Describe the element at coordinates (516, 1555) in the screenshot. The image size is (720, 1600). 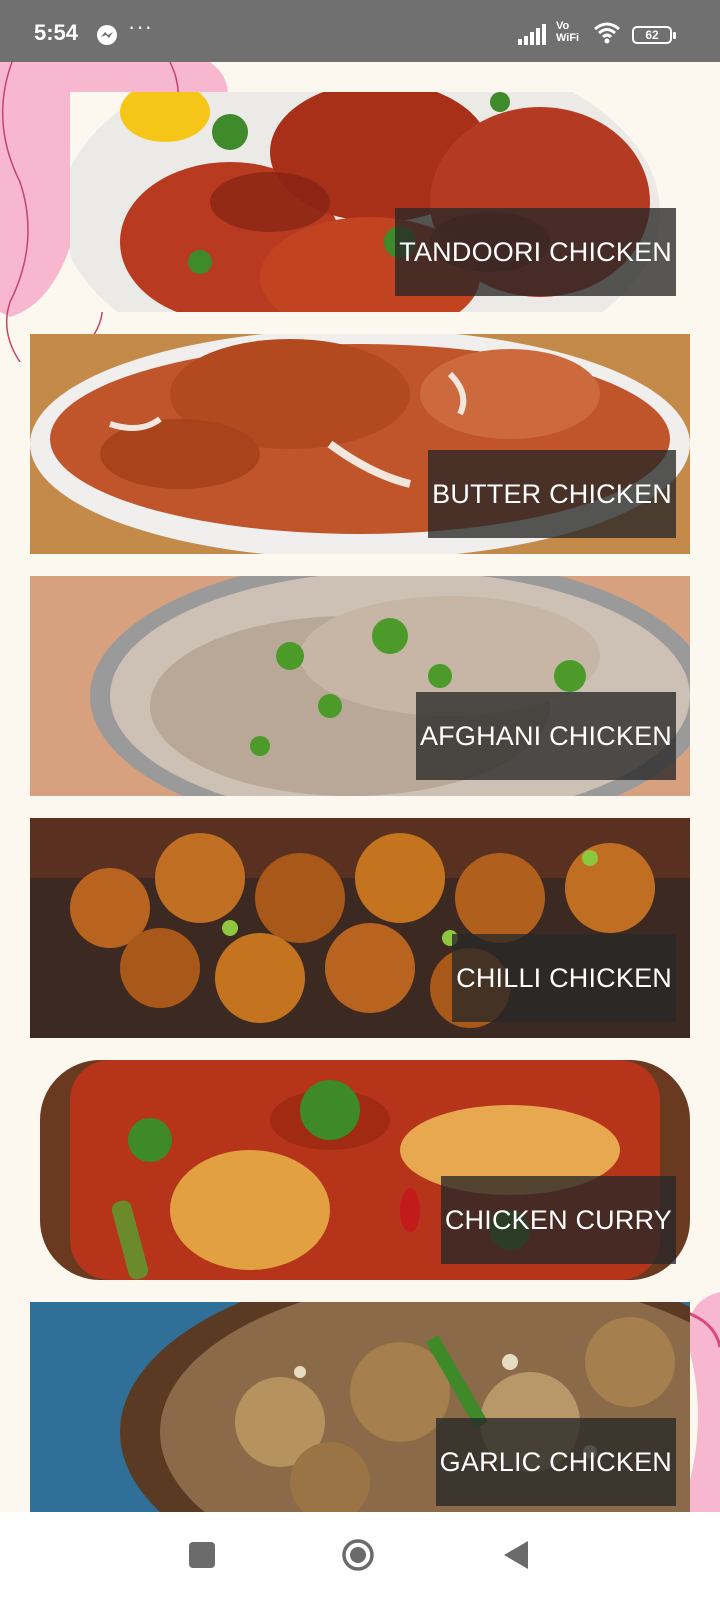
I see `back-triangle-icon` at that location.